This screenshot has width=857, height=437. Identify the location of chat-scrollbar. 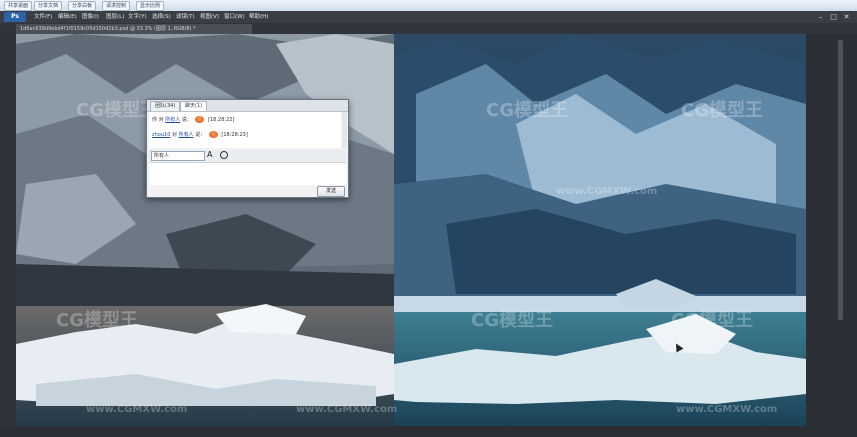
(344, 130).